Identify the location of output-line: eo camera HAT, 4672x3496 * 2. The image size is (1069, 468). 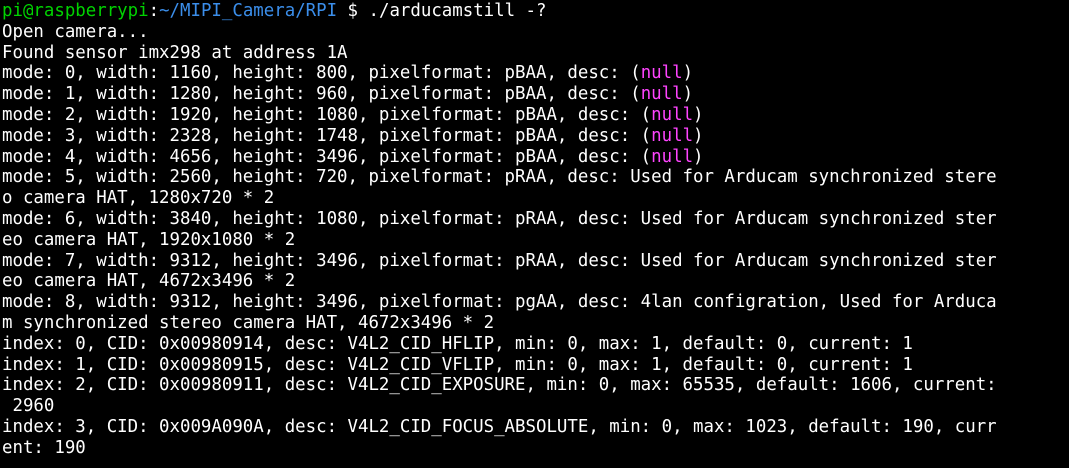
(149, 281).